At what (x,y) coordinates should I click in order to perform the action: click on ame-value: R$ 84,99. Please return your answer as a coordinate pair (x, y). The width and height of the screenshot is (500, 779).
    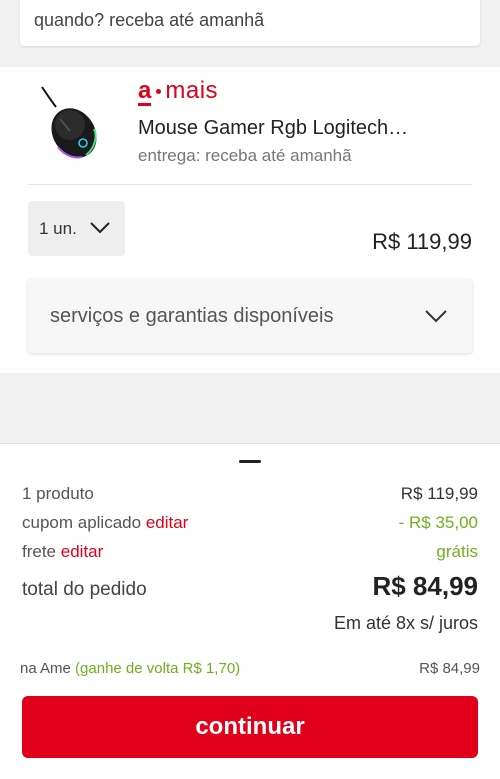
    Looking at the image, I should click on (449, 668).